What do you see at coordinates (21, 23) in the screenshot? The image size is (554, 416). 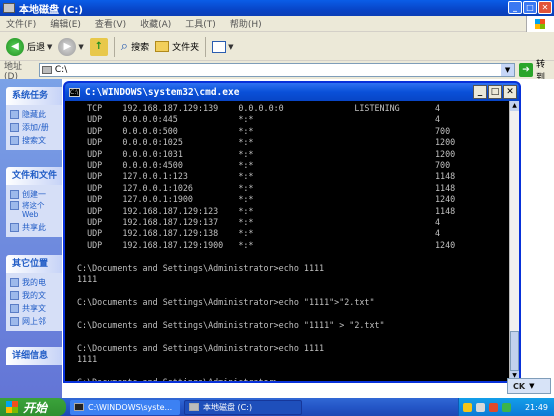 I see `menu-file: 文件(F)` at bounding box center [21, 23].